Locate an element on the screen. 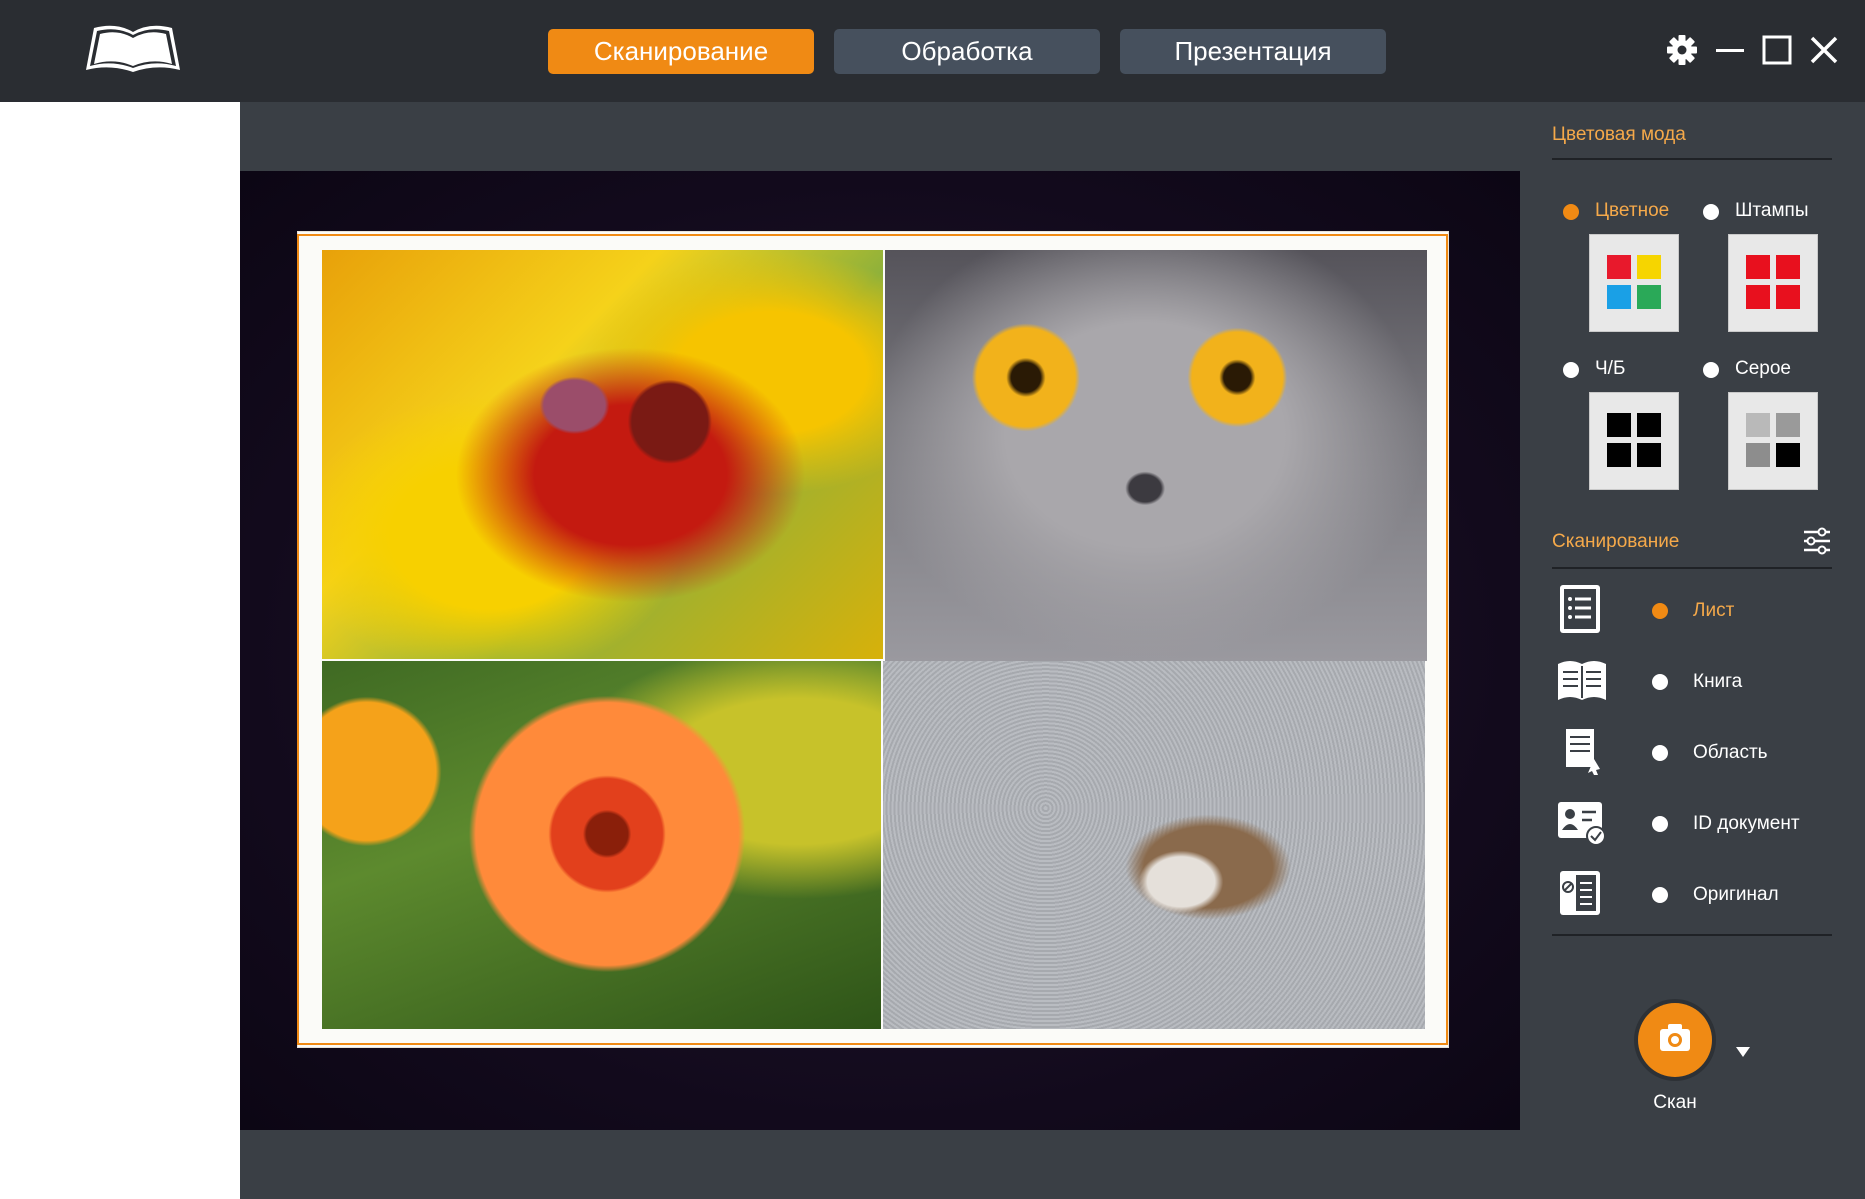 The width and height of the screenshot is (1865, 1199). scan-button is located at coordinates (1675, 1040).